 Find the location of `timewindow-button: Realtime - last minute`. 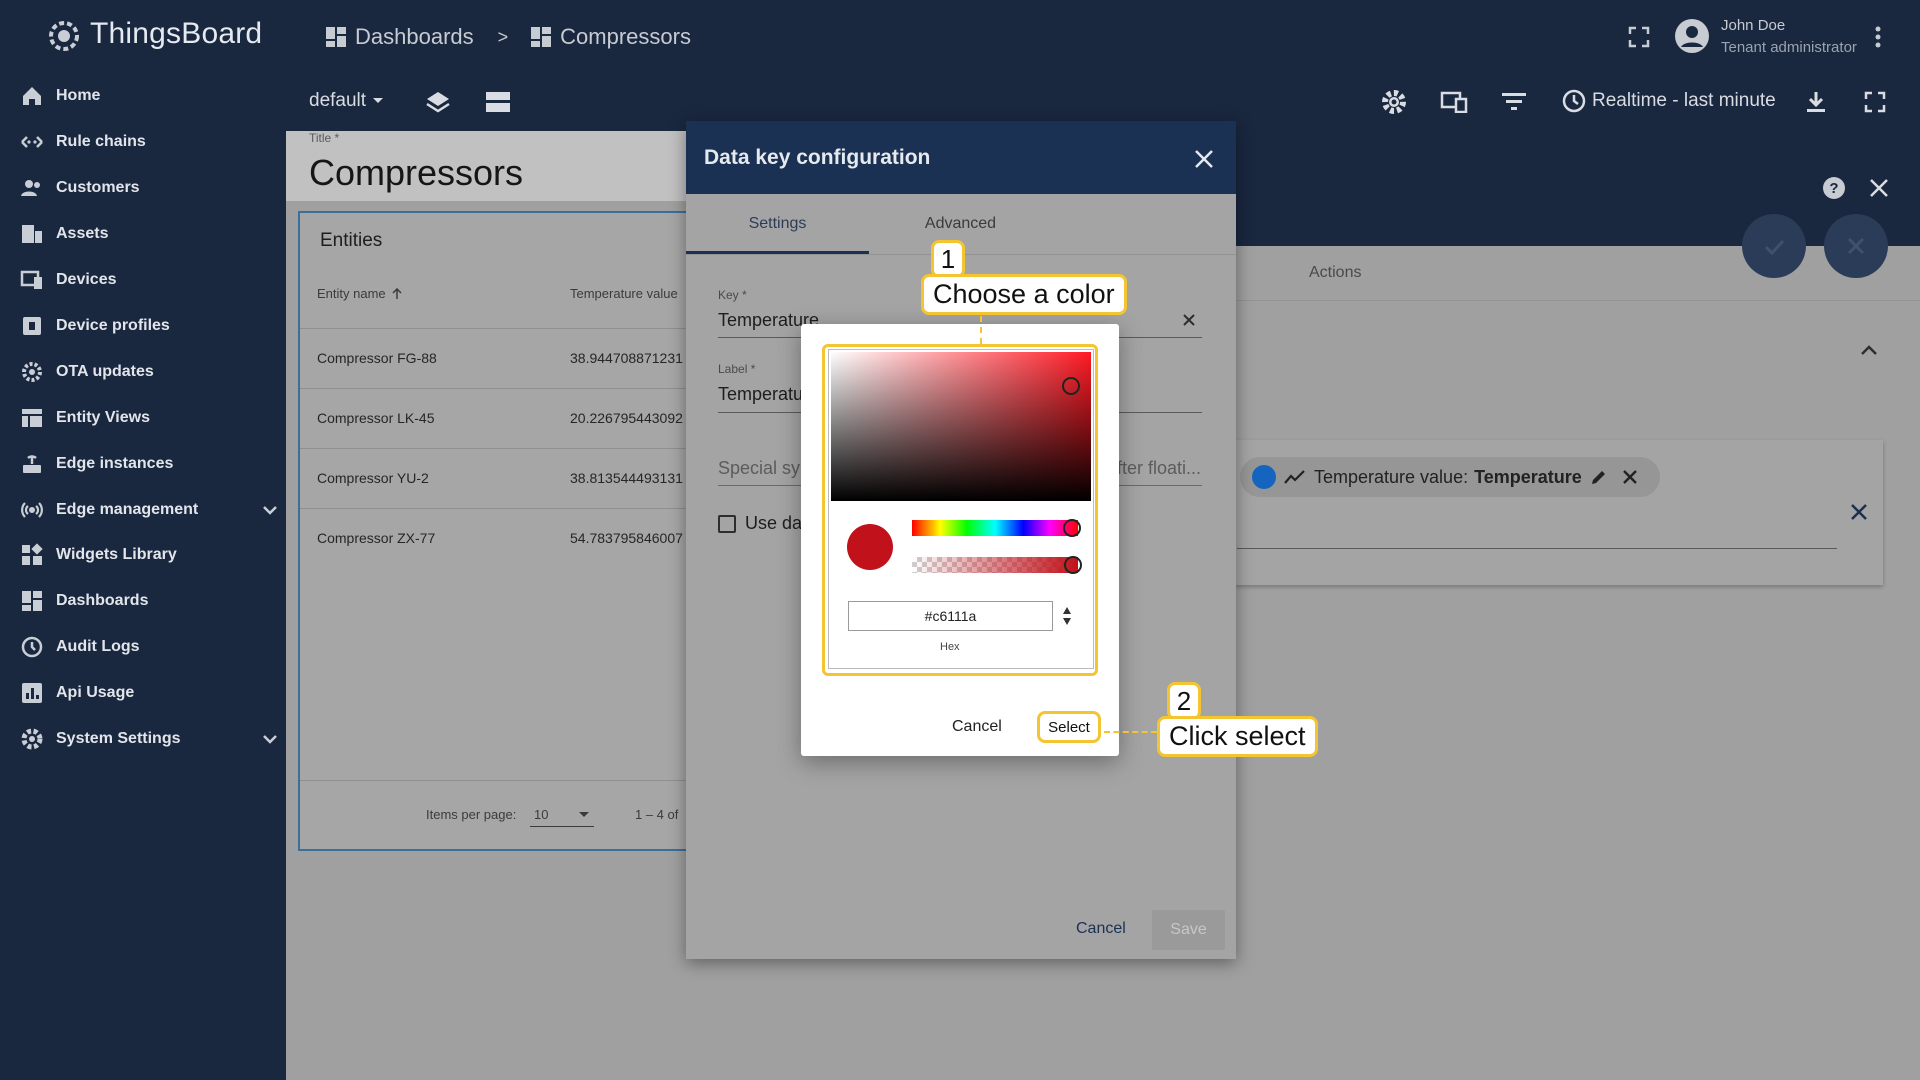

timewindow-button: Realtime - last minute is located at coordinates (1669, 101).